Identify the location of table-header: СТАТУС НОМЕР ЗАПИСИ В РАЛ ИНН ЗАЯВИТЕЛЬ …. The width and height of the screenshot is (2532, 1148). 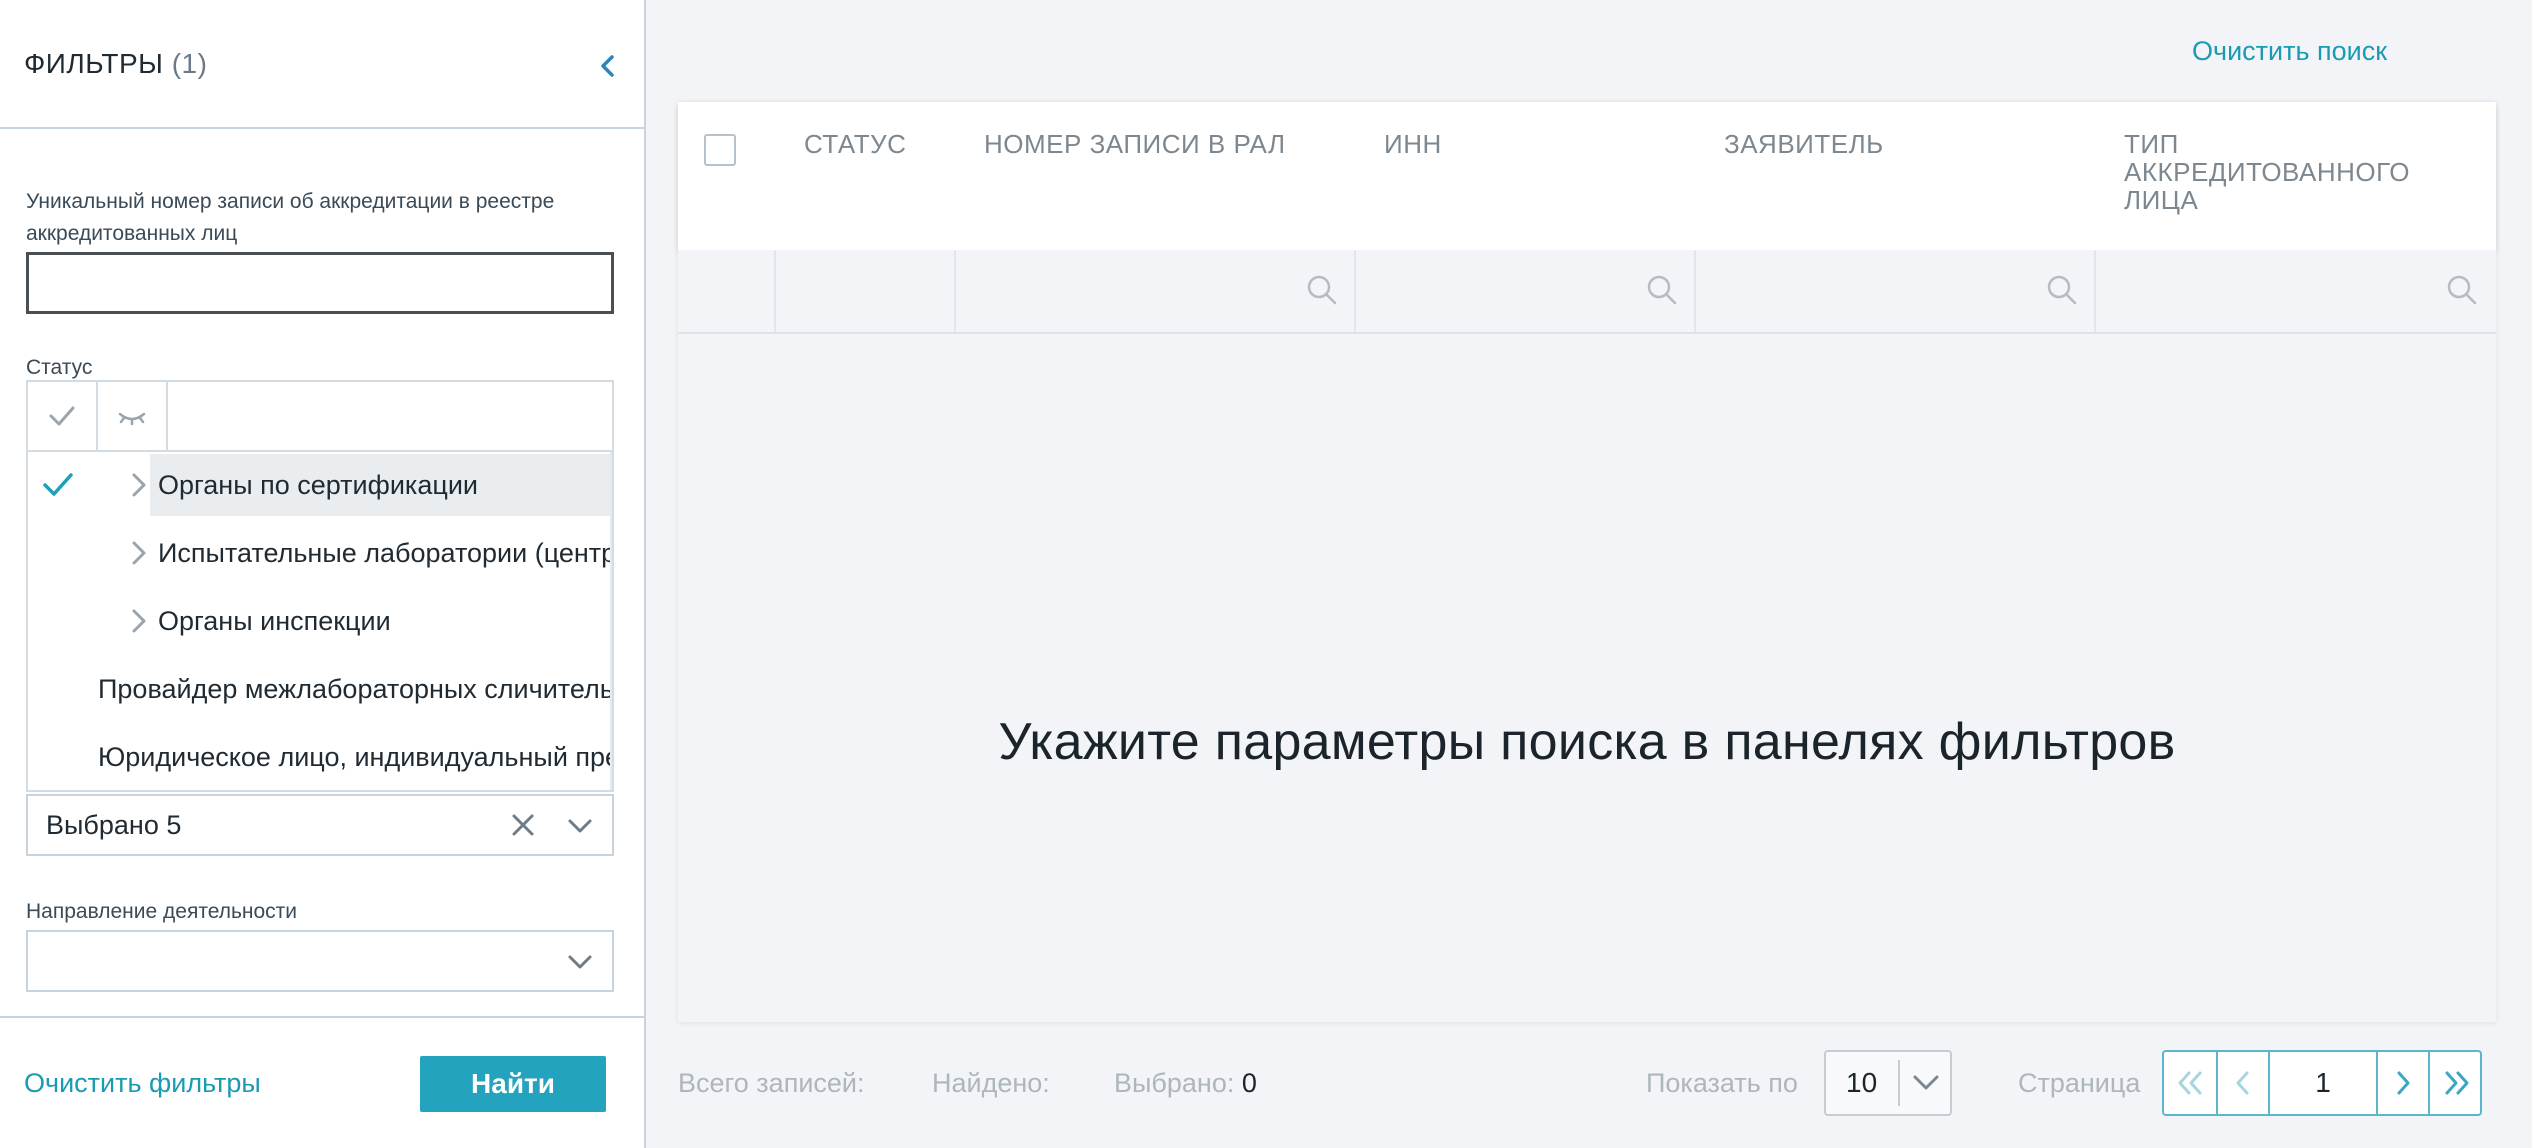
(1587, 176).